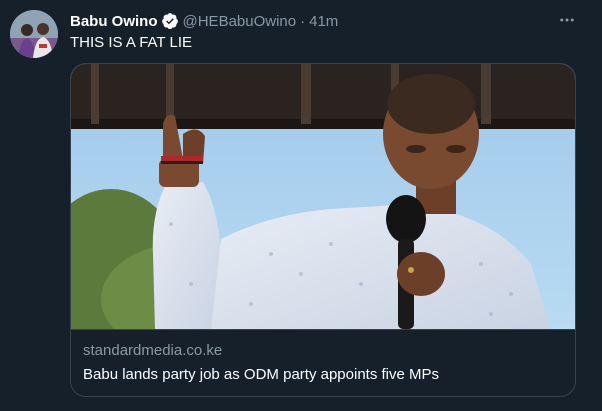 The width and height of the screenshot is (602, 411). Describe the element at coordinates (567, 20) in the screenshot. I see `more-options-icon` at that location.